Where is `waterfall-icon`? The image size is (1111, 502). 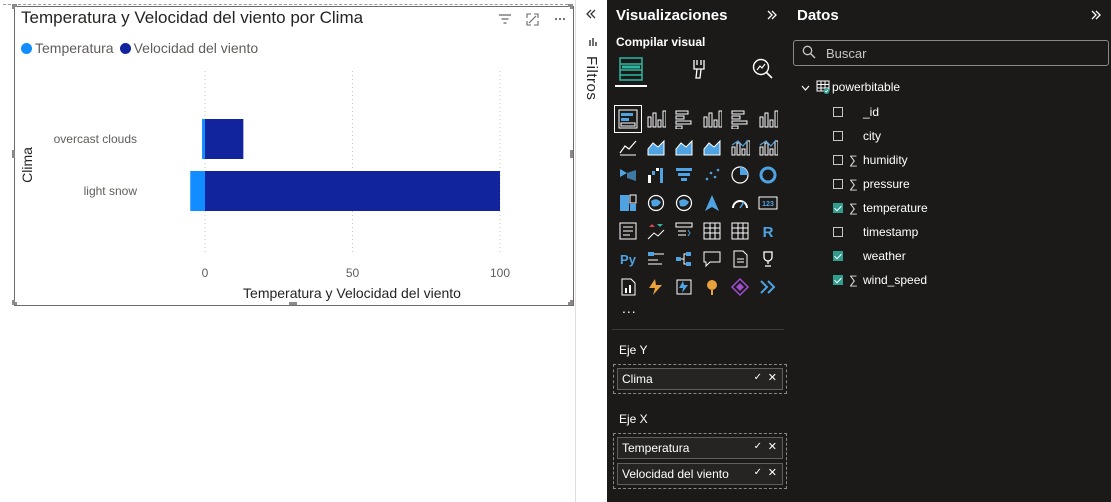 waterfall-icon is located at coordinates (656, 175).